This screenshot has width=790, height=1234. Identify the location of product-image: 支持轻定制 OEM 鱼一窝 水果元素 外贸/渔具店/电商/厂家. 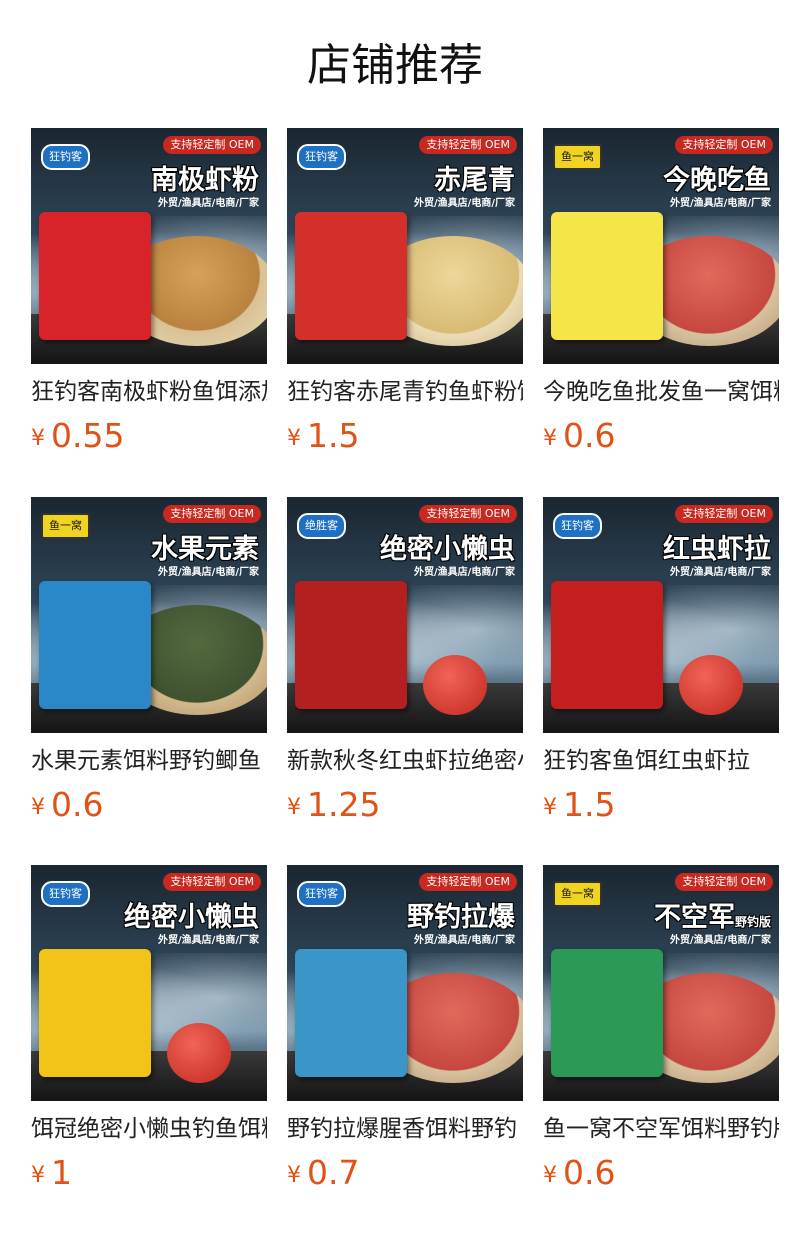
(149, 615).